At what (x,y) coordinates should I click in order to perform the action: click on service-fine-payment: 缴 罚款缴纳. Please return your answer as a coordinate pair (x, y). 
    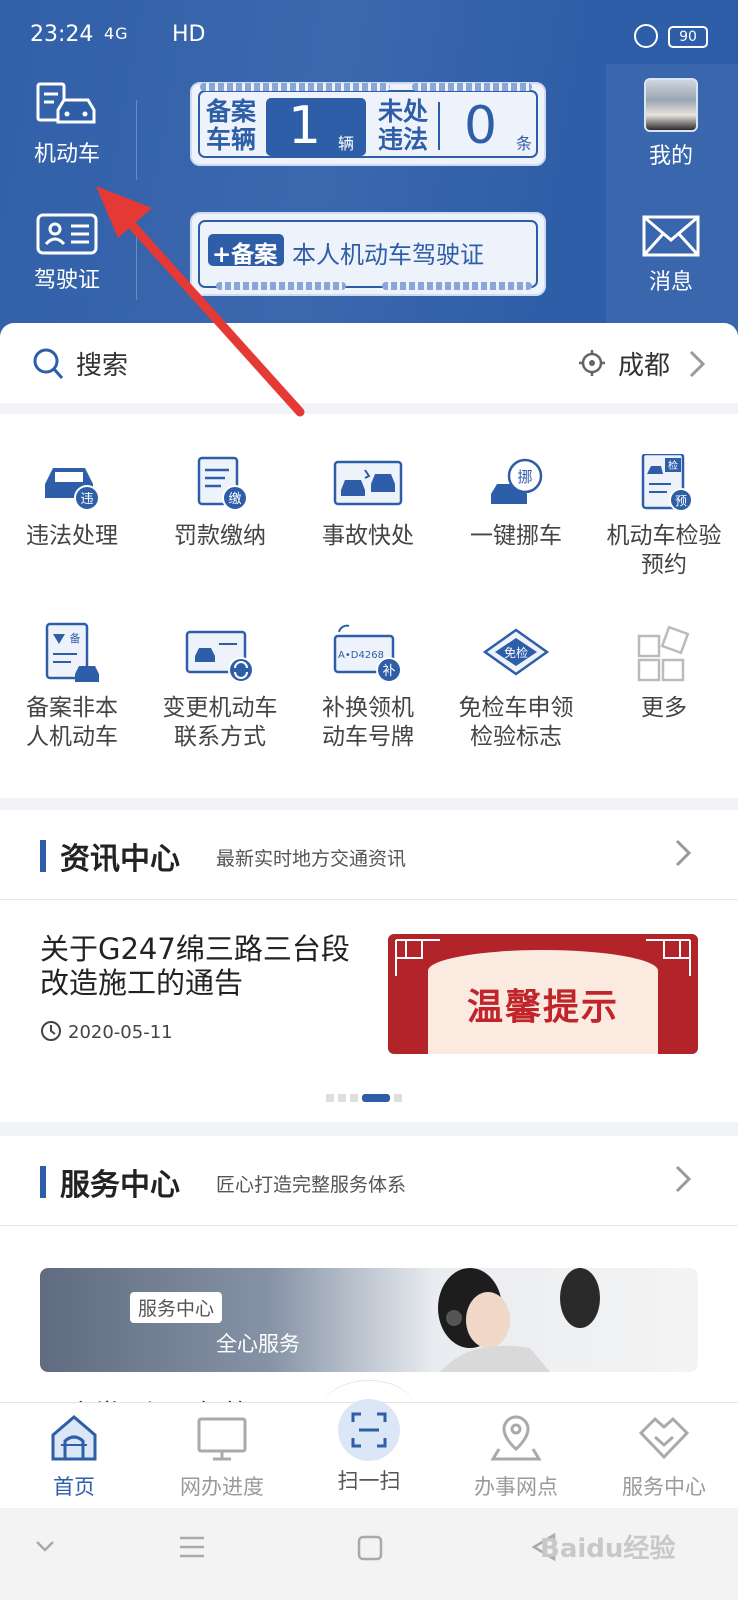
    Looking at the image, I should click on (220, 502).